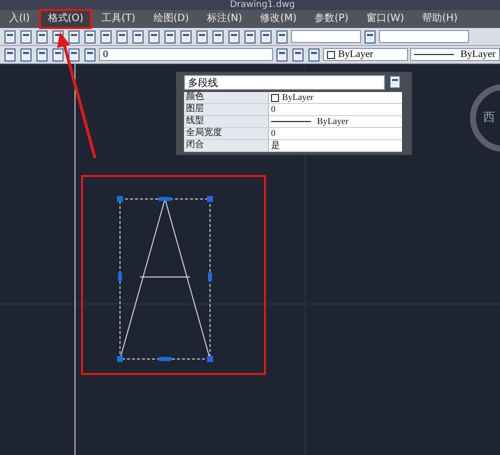 Image resolution: width=500 pixels, height=455 pixels. I want to click on property-value: 是, so click(335, 146).